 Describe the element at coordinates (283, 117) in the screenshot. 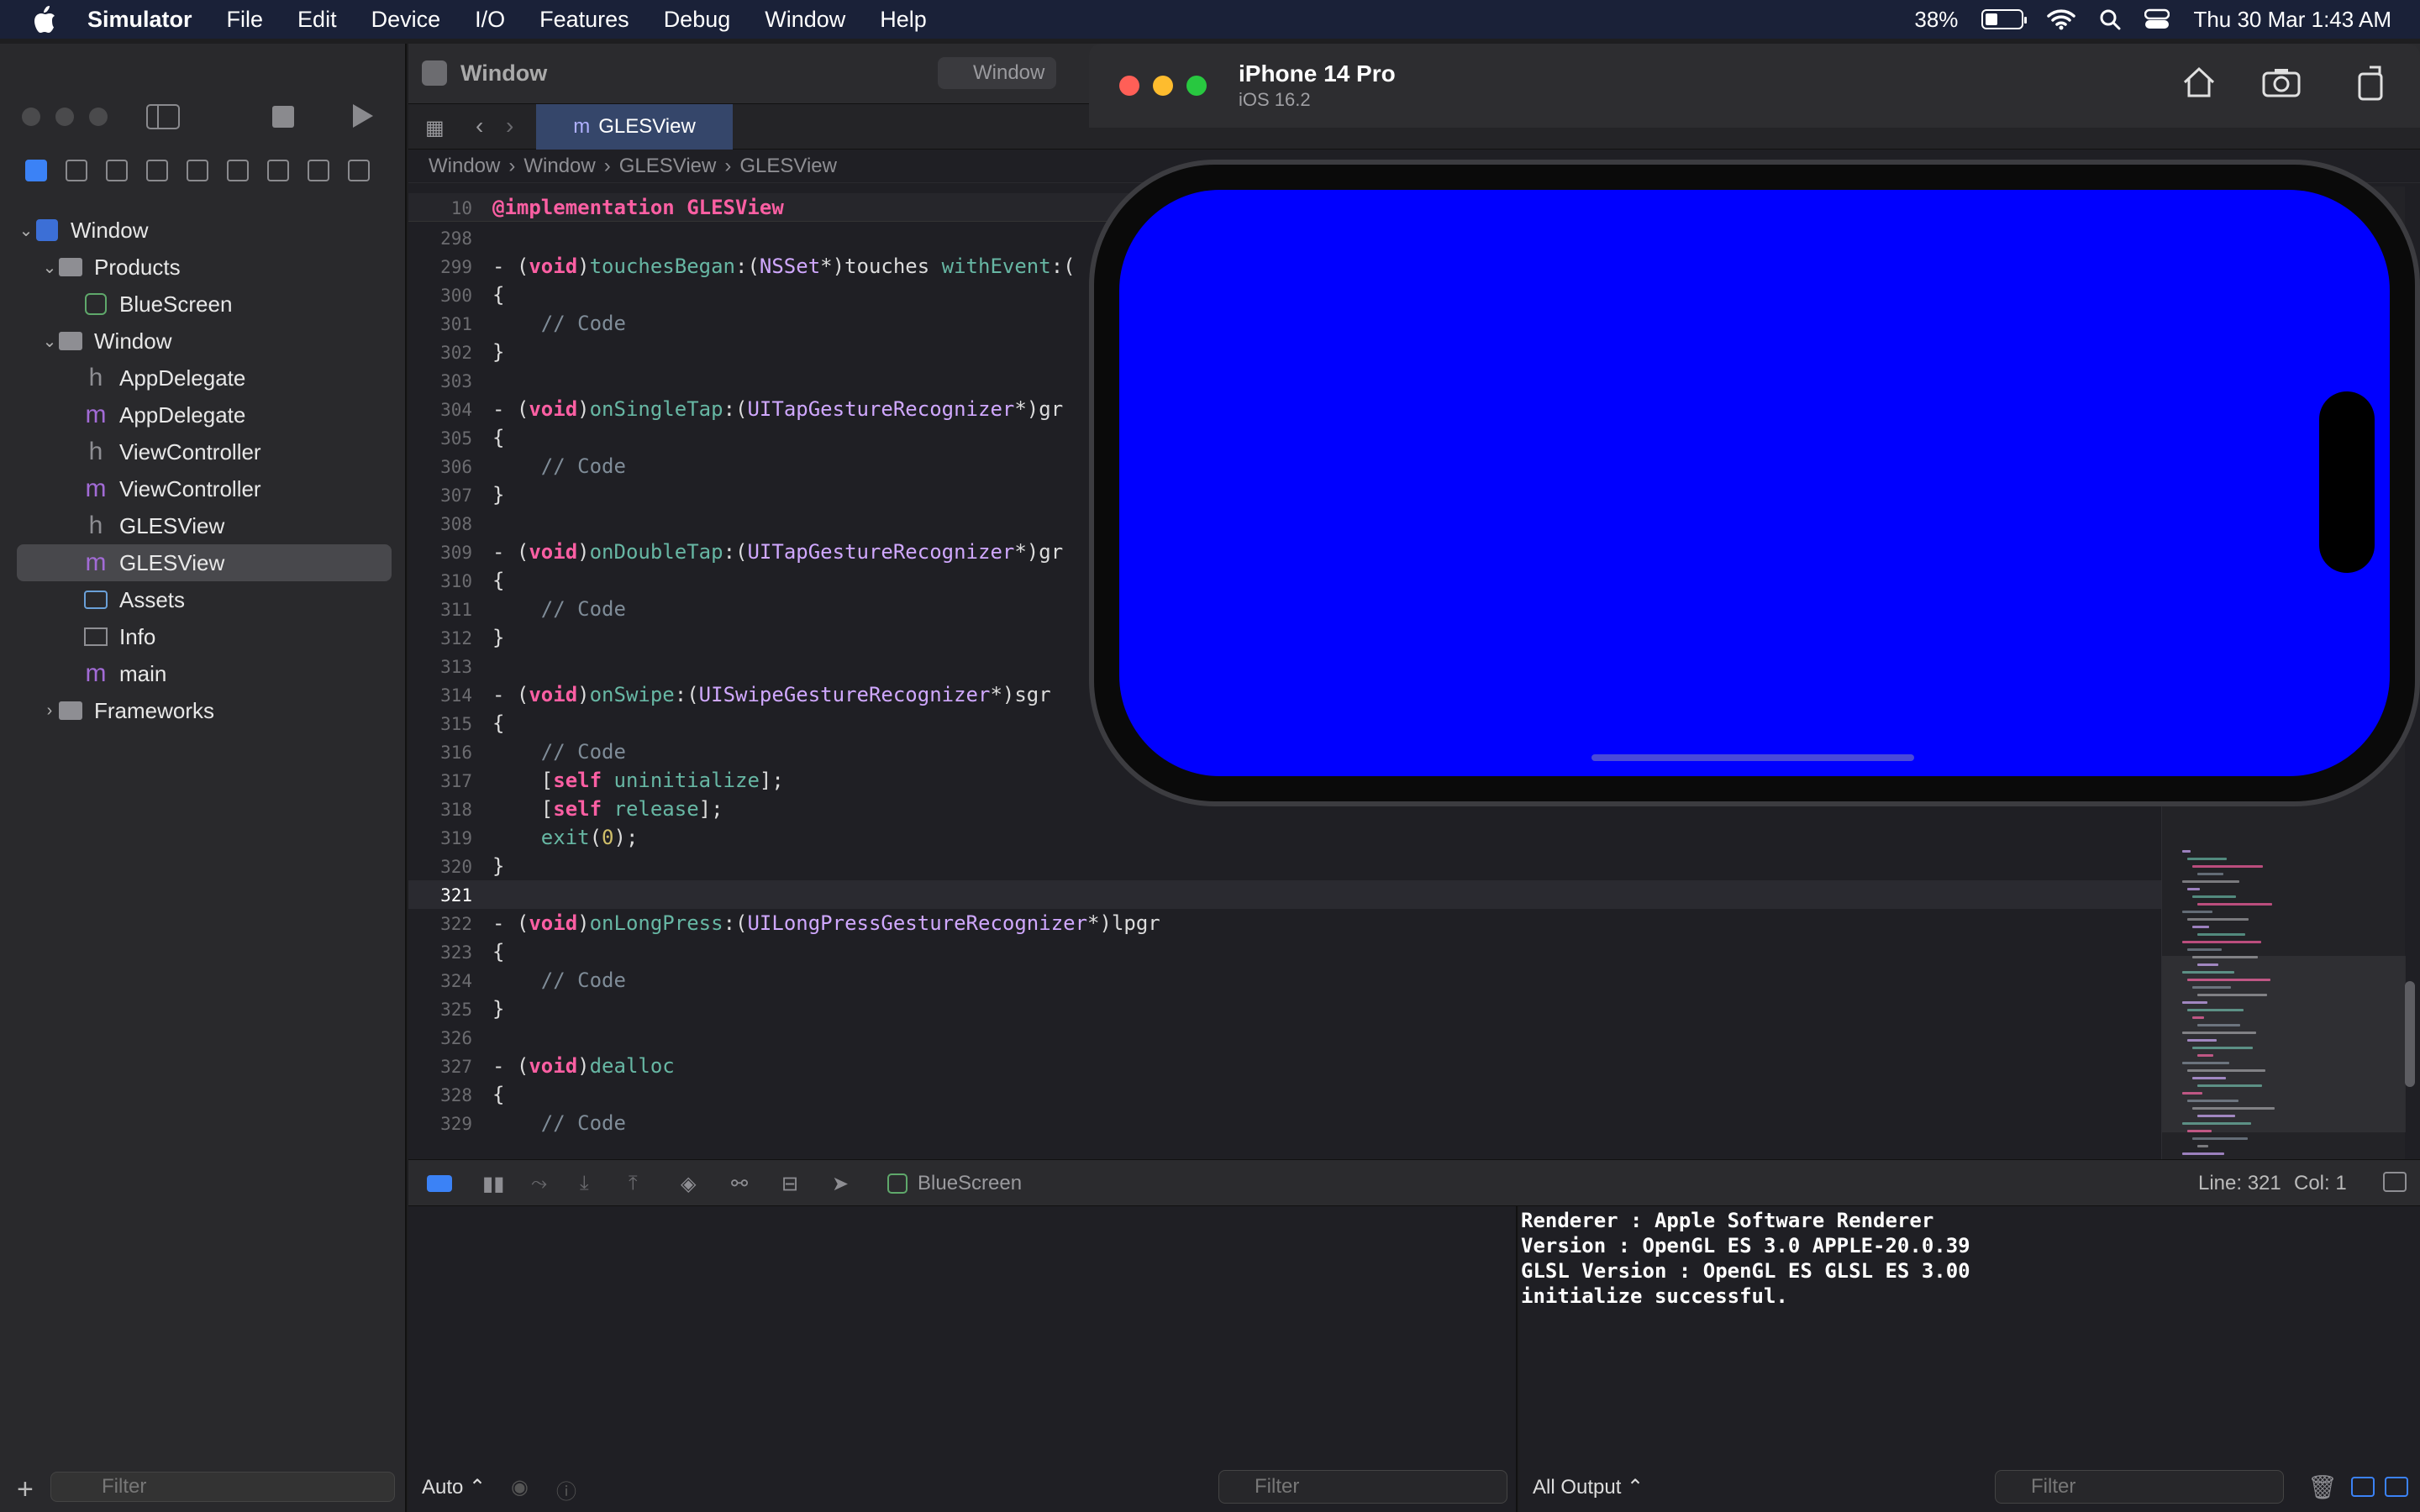

I see `stop-button` at that location.